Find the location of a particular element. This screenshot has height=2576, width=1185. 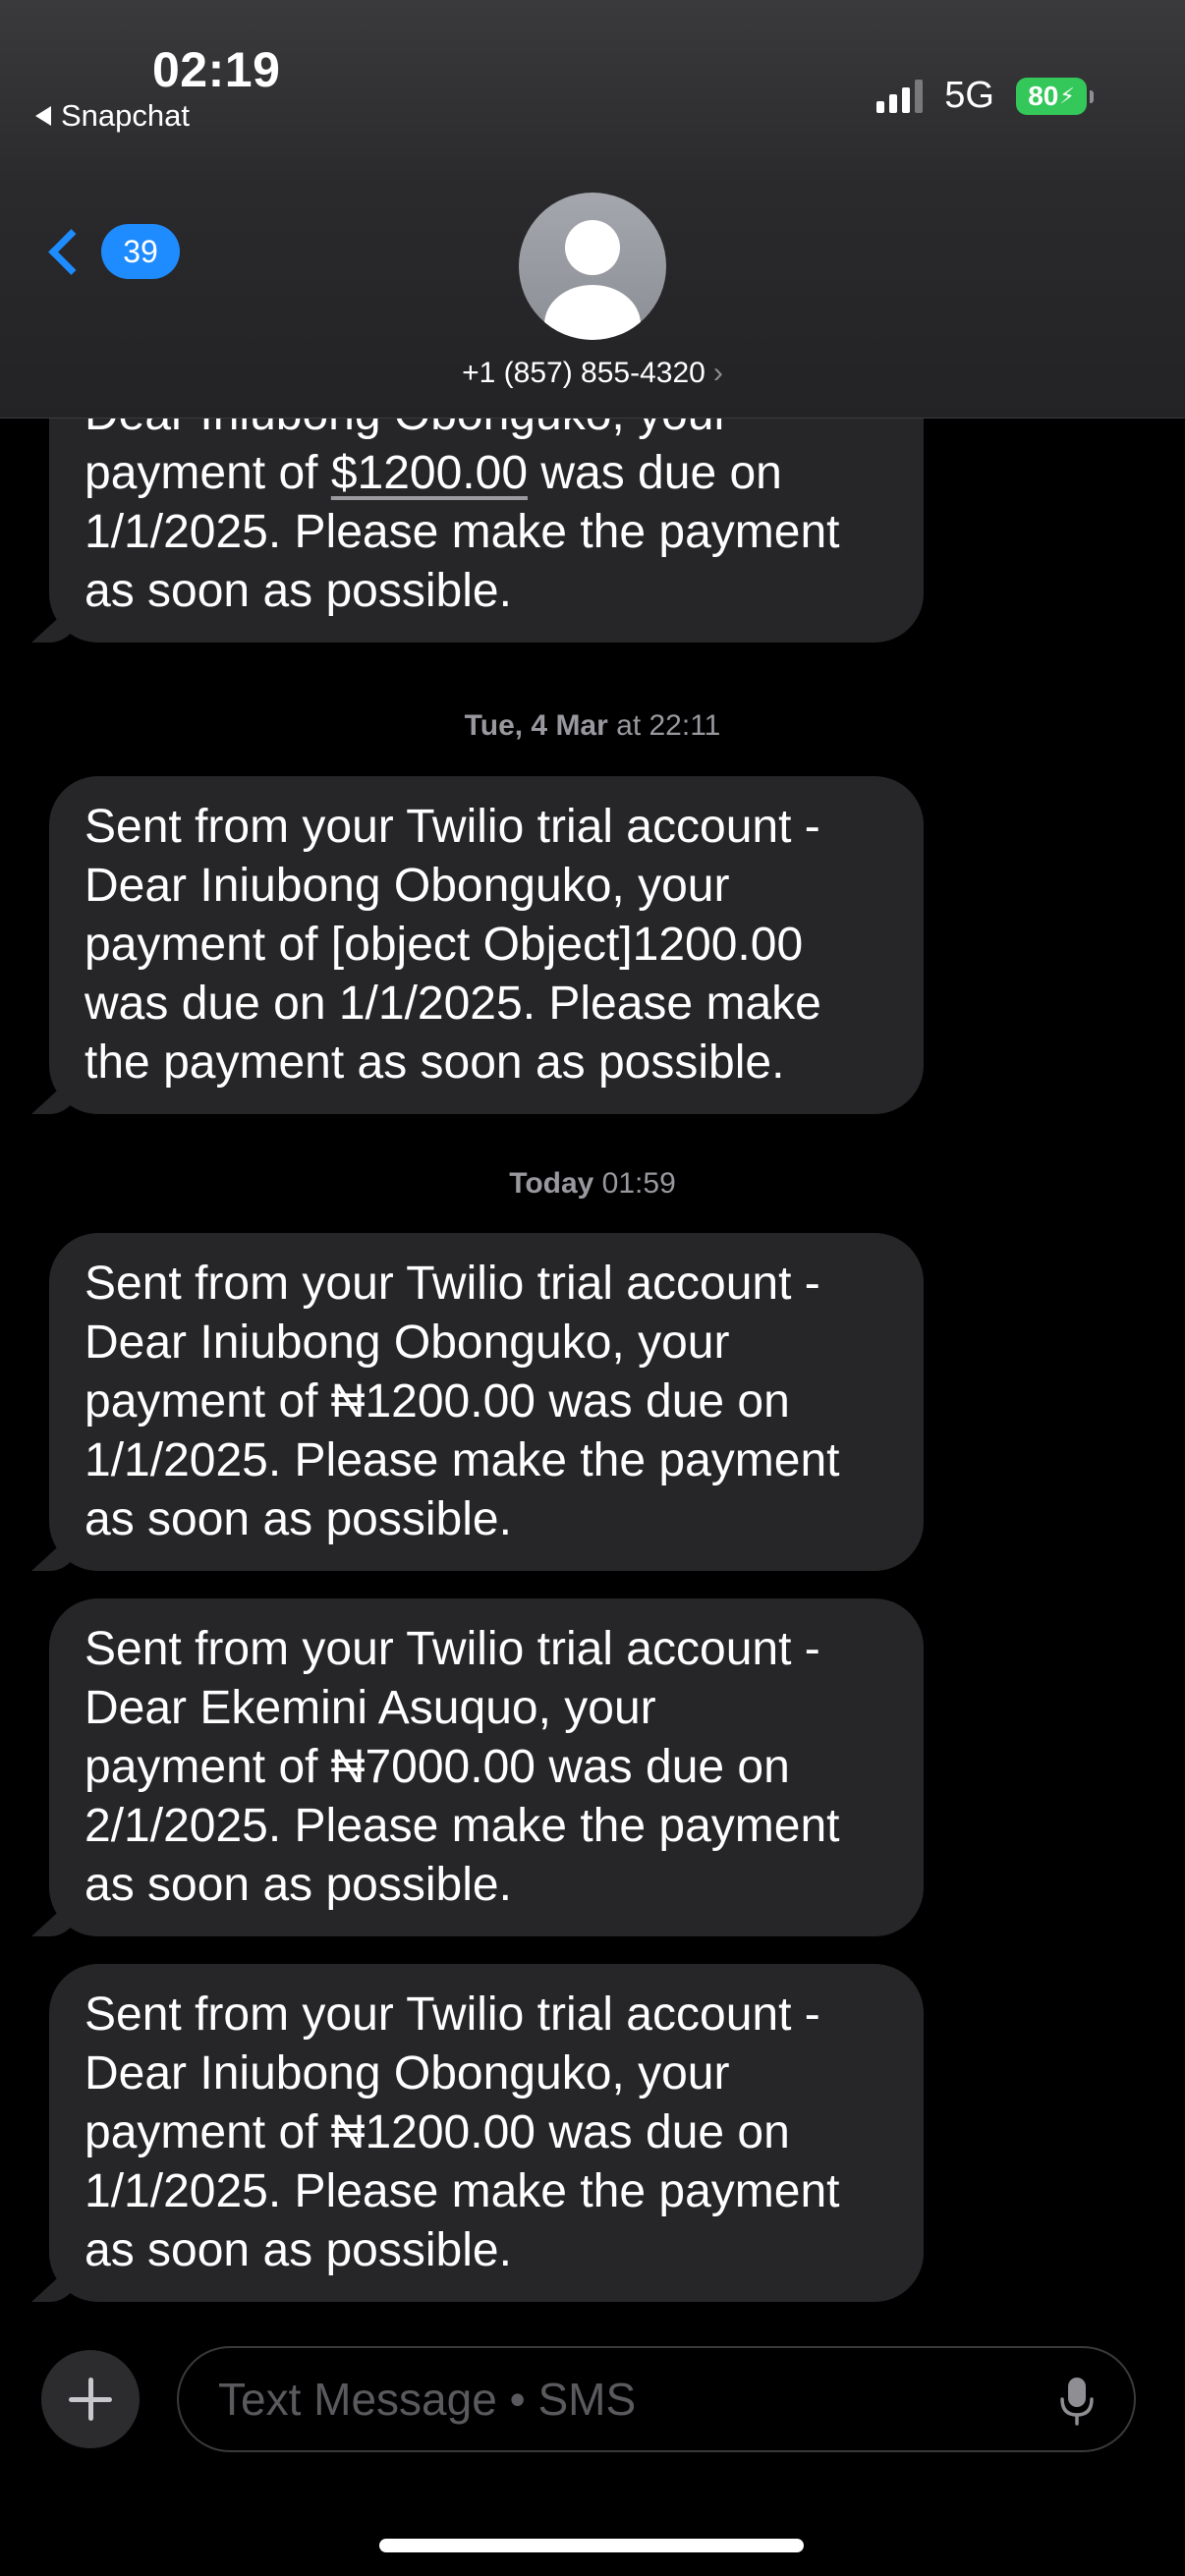

network-type: 5G is located at coordinates (969, 95).